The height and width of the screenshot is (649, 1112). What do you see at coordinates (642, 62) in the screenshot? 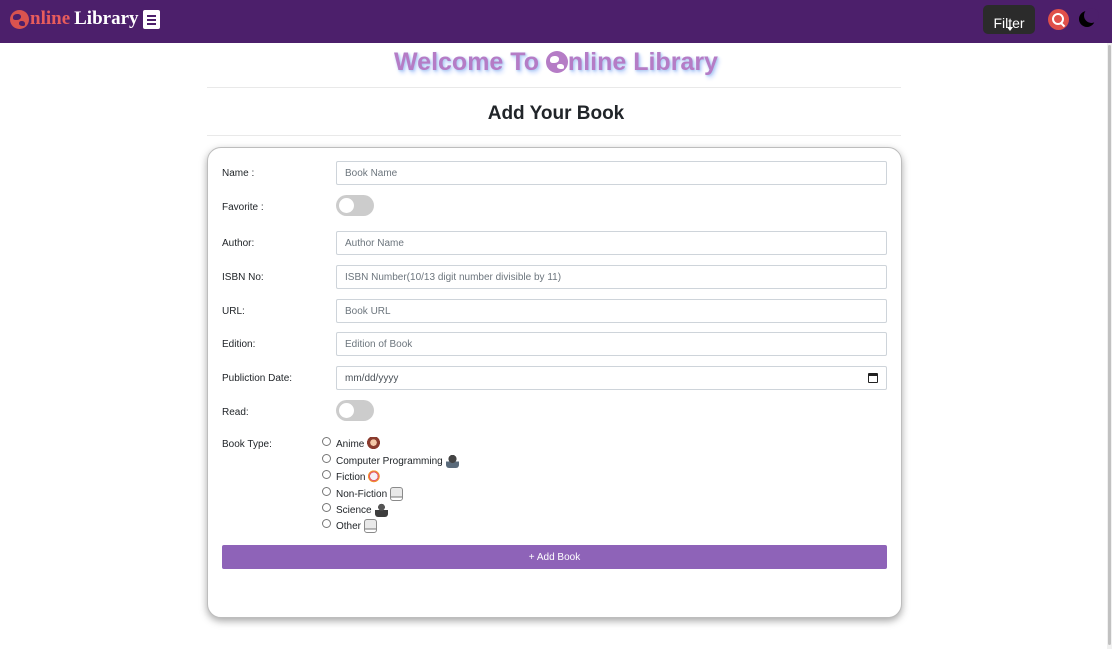
I see `welcome-suffix: nline Library` at bounding box center [642, 62].